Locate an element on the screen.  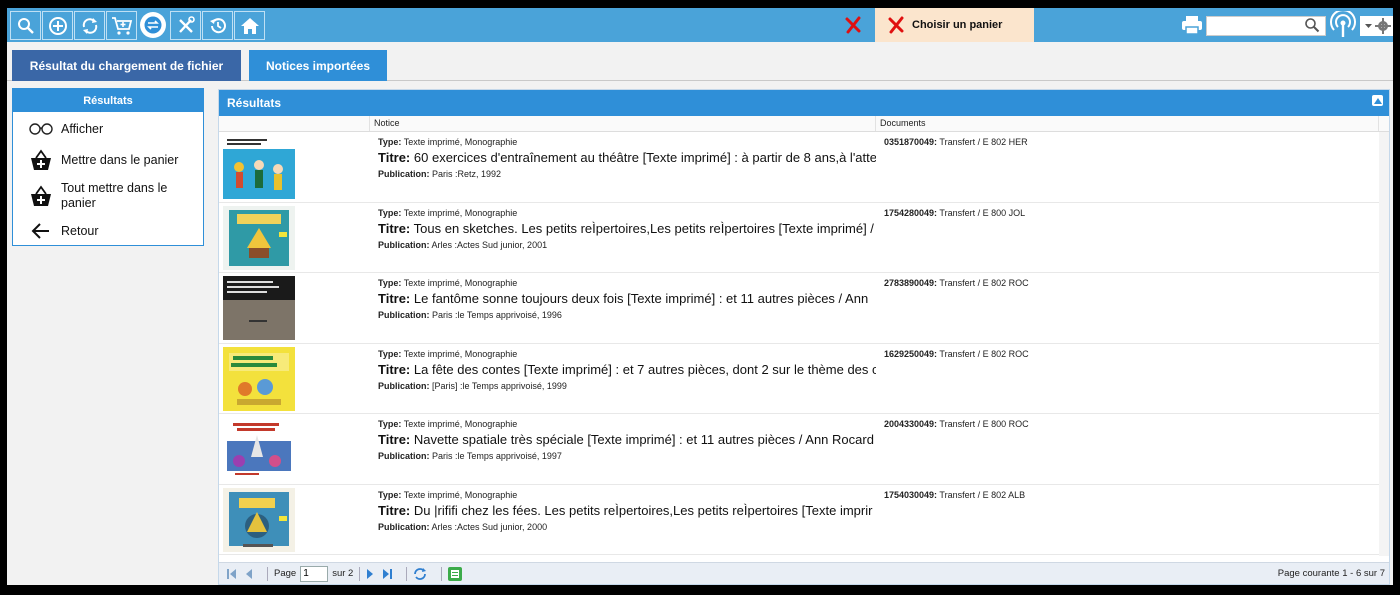
tab-imported-notices: Notices importées is located at coordinates (318, 65).